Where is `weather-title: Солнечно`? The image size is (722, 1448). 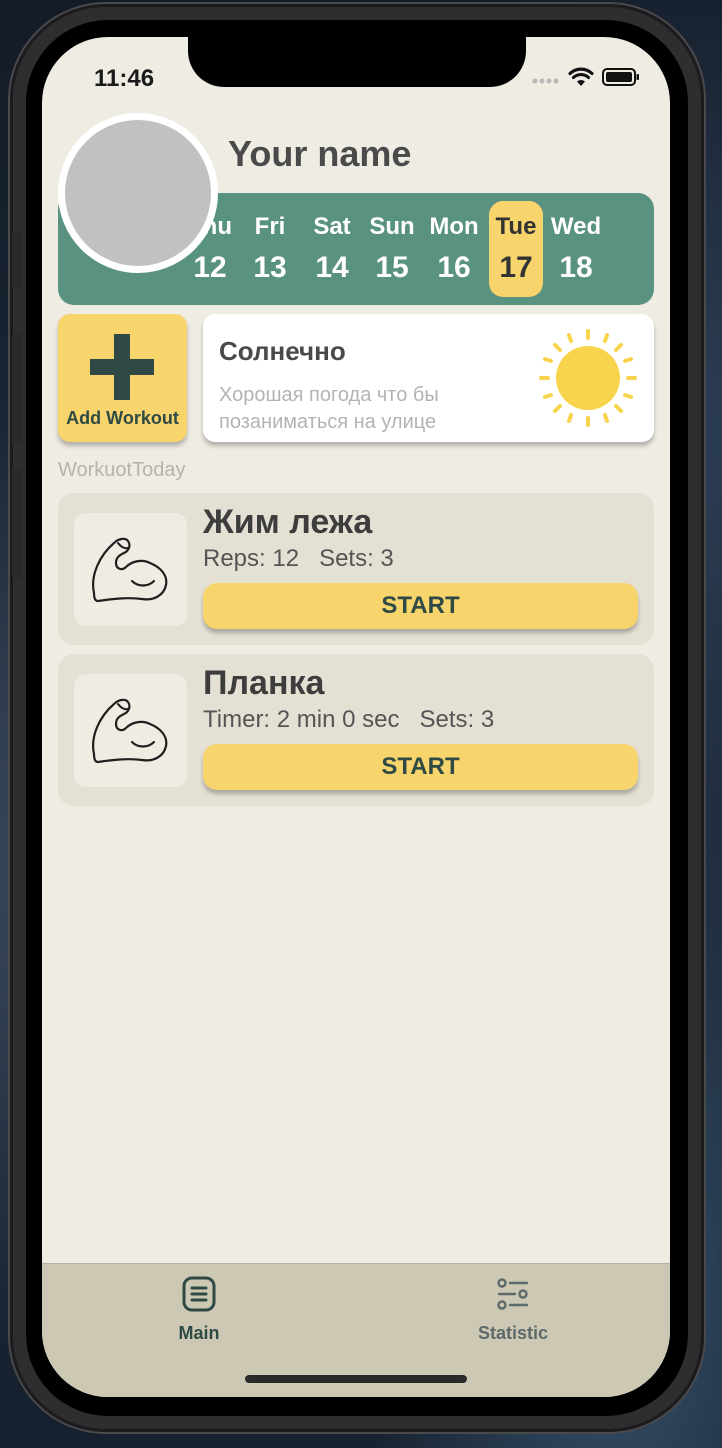
weather-title: Солнечно is located at coordinates (282, 351).